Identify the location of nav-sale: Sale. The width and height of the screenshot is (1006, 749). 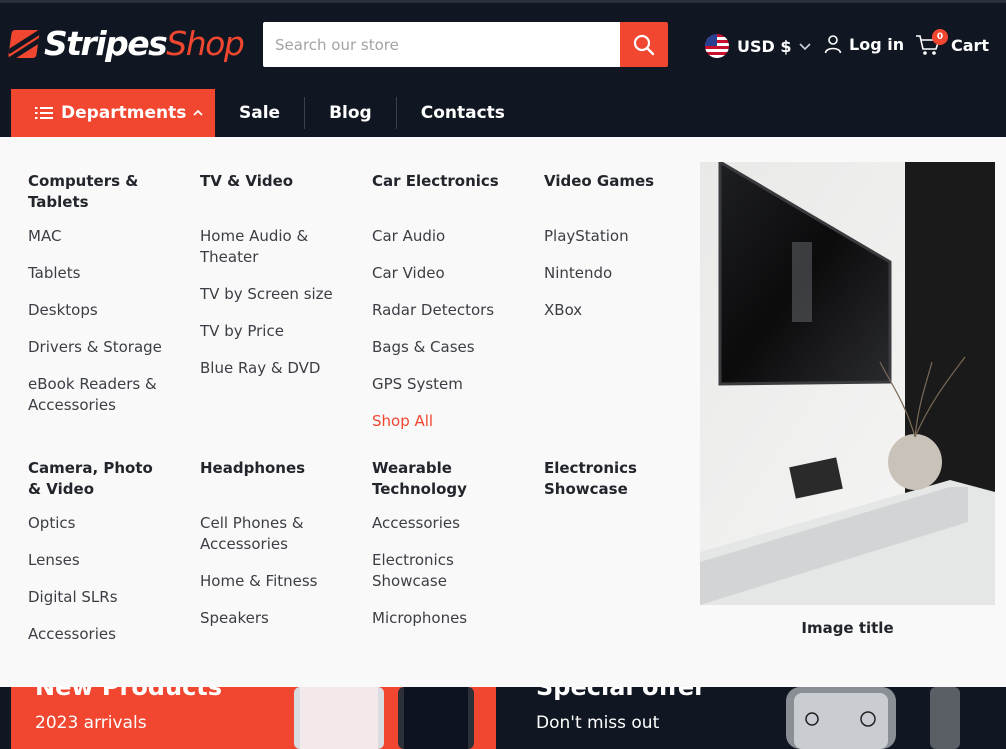
(259, 113).